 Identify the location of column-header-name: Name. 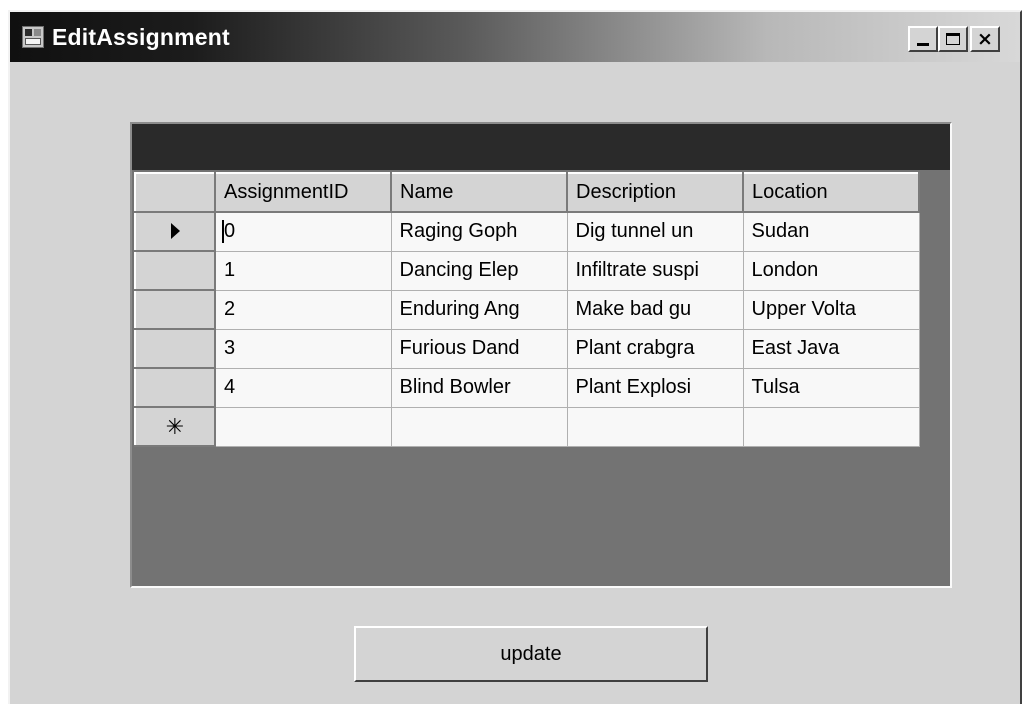
(479, 192).